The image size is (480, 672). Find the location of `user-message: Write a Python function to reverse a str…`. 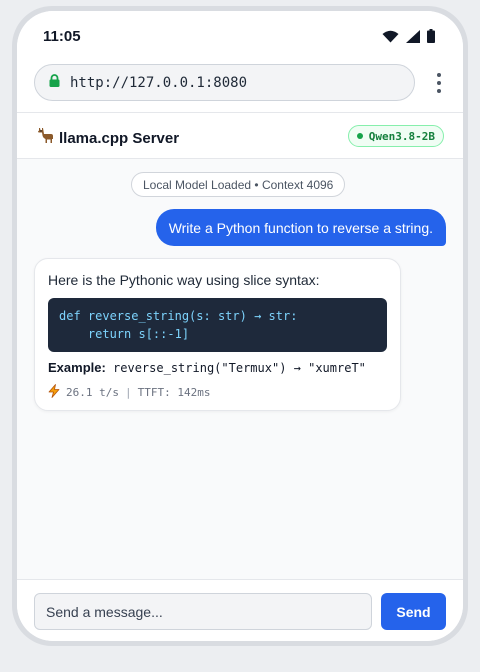

user-message: Write a Python function to reverse a str… is located at coordinates (300, 227).